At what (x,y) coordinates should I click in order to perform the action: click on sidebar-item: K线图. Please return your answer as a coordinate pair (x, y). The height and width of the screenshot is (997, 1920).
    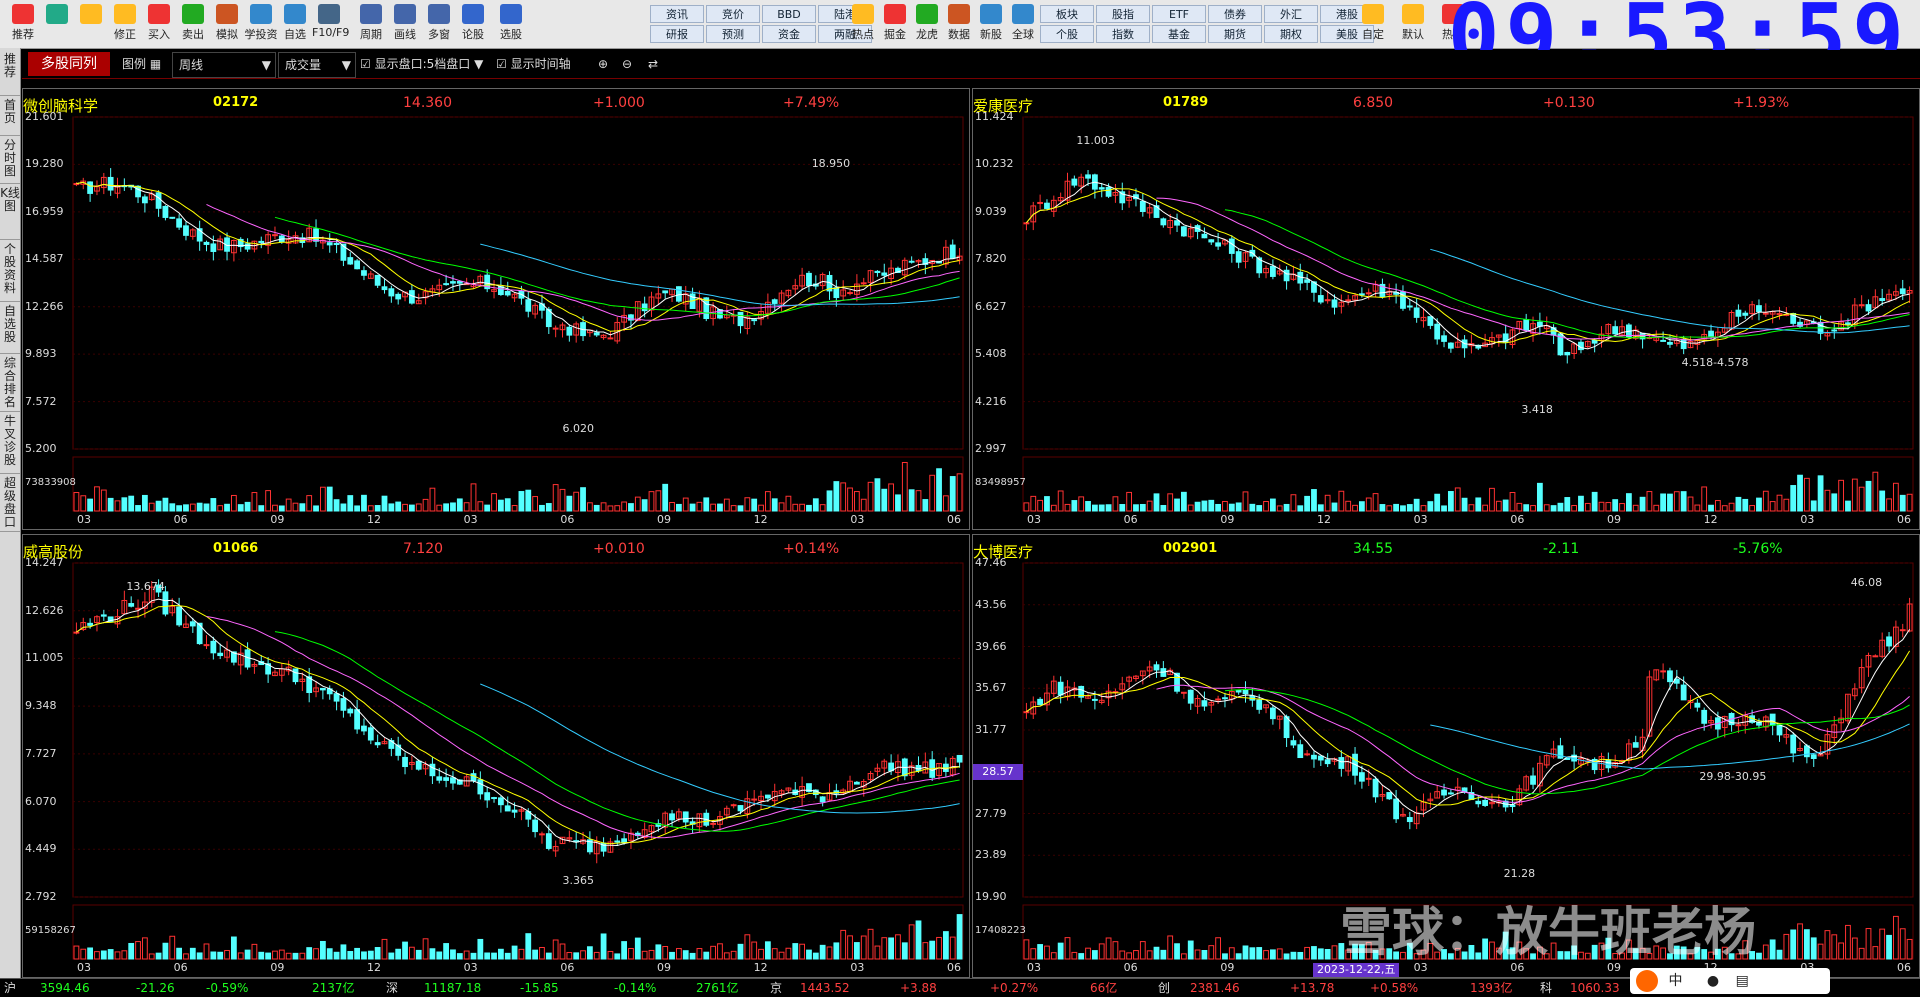
    Looking at the image, I should click on (10, 212).